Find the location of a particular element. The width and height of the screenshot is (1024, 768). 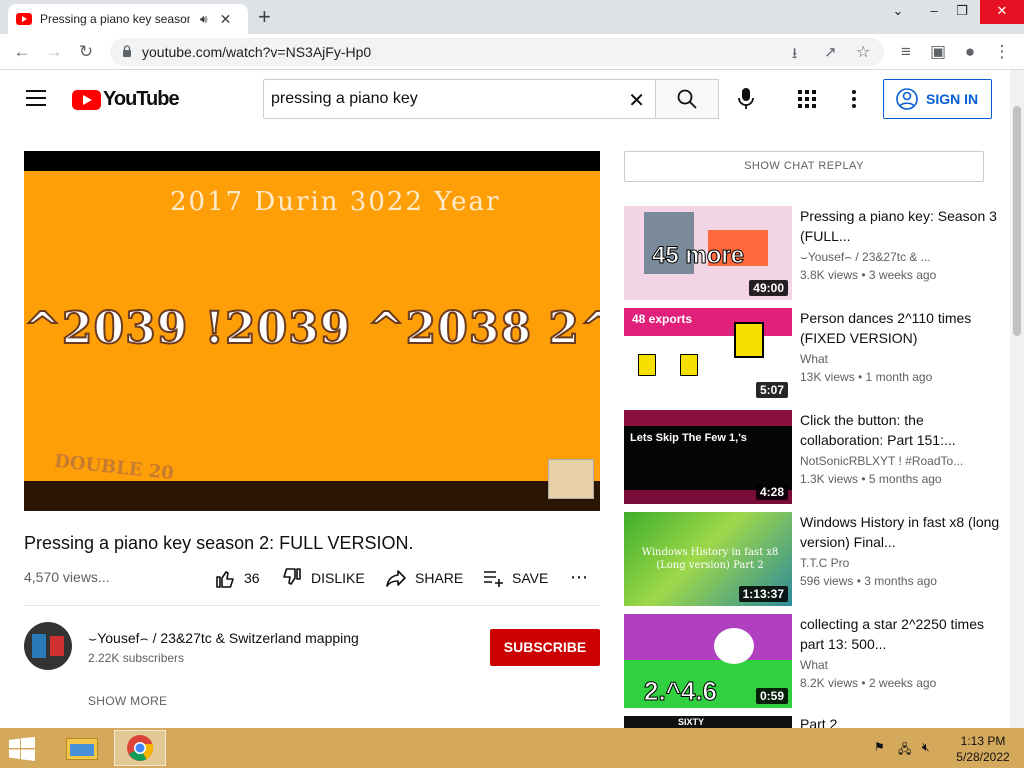

clear-search-icon: ✕ is located at coordinates (636, 100).